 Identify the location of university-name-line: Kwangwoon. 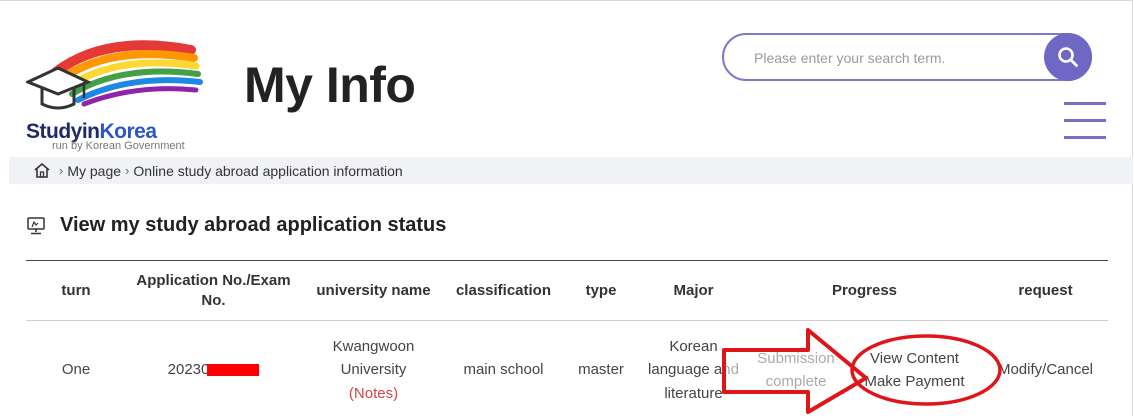
(373, 346).